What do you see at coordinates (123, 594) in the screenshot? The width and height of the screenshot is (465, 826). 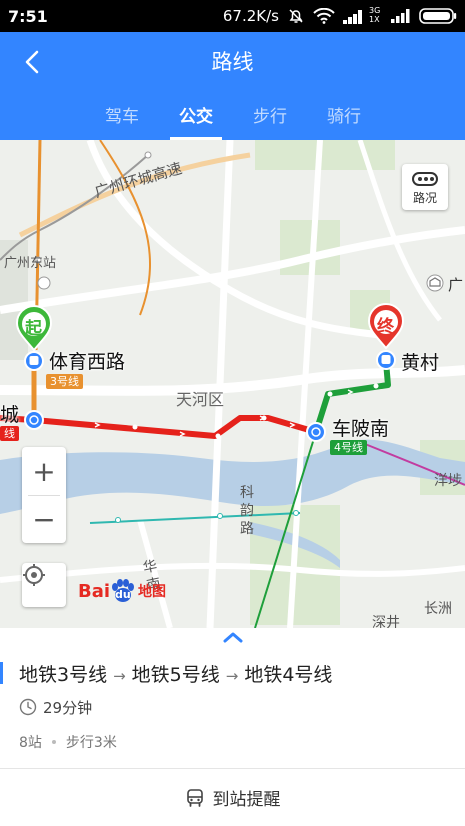 I see `logo-text-du: du` at bounding box center [123, 594].